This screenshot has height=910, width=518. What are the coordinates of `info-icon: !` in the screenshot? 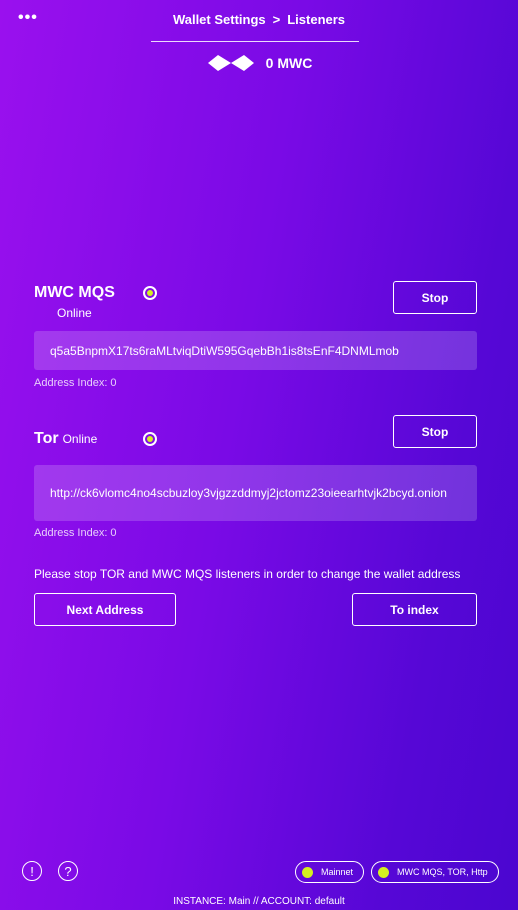 It's located at (32, 871).